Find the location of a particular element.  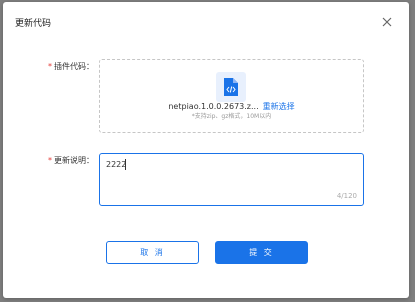

description-label: 更新说明： is located at coordinates (74, 160).